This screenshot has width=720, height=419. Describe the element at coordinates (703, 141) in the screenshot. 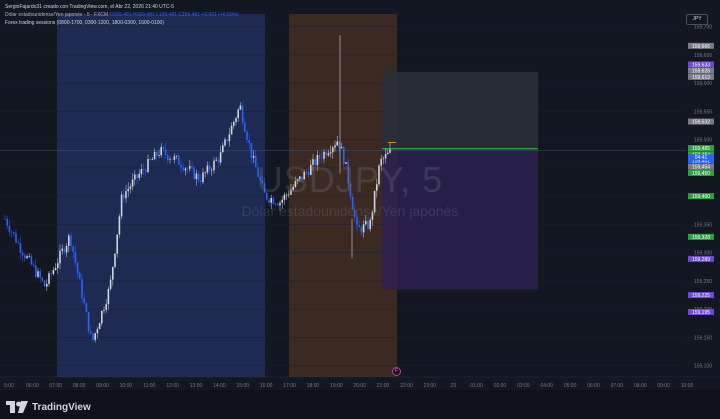

I see `price-tick-label: 159,500` at that location.